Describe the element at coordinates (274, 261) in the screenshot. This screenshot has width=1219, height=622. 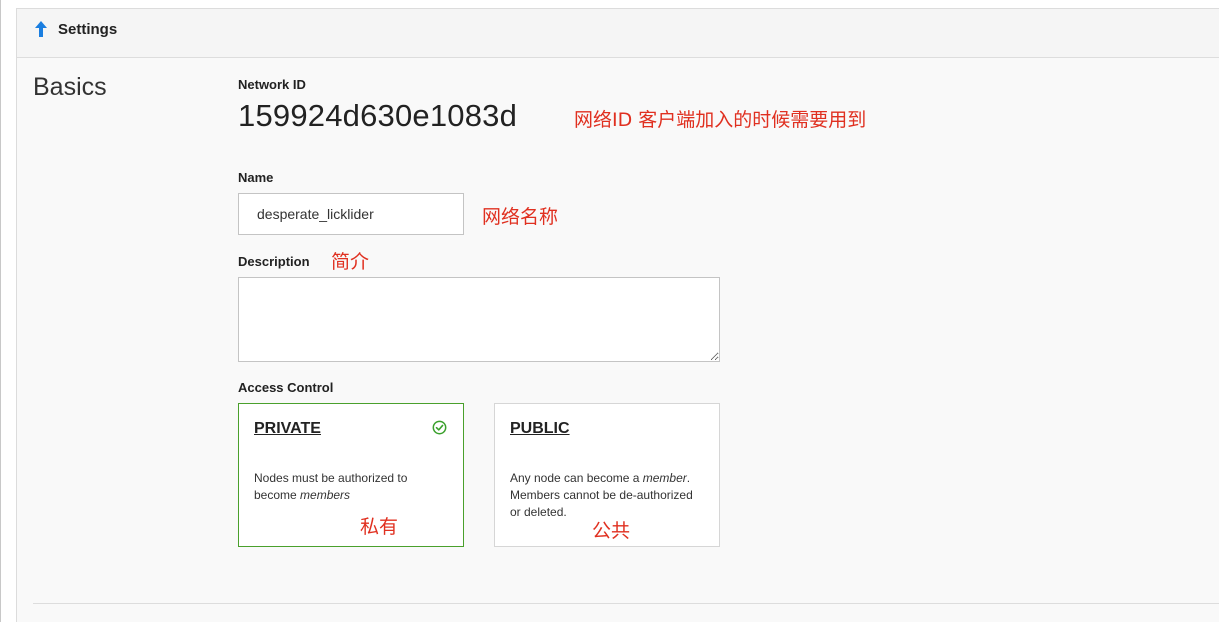
I see `description-label: Description` at that location.